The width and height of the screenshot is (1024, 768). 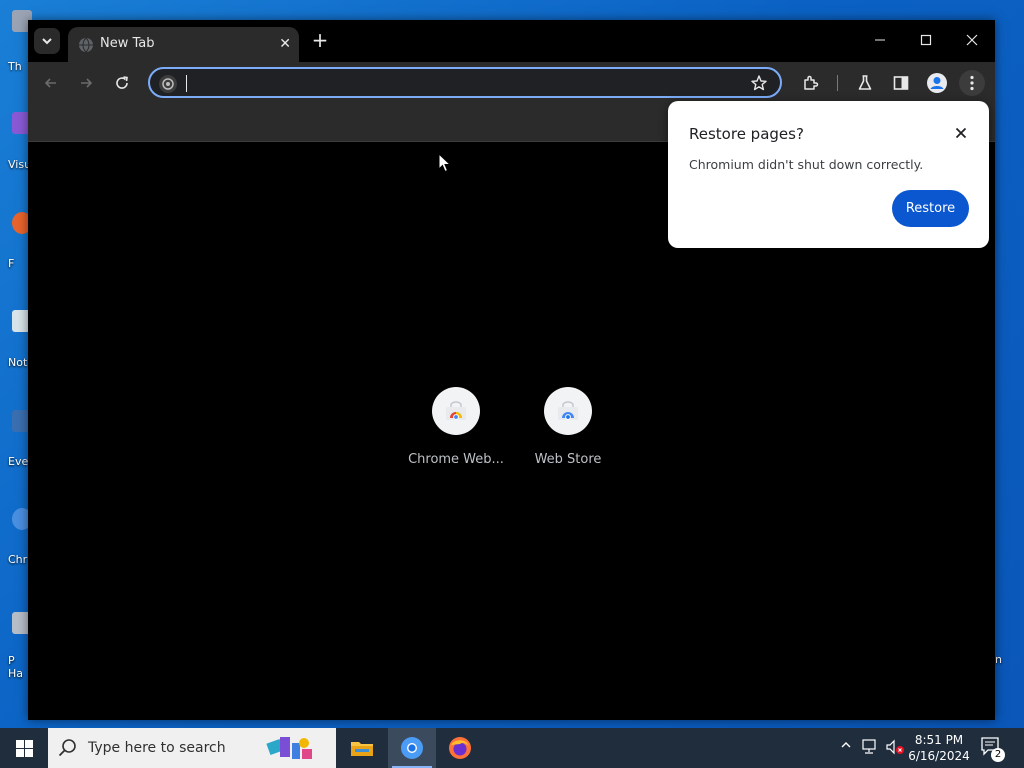 I want to click on arrow-left-icon, so click(x=50, y=83).